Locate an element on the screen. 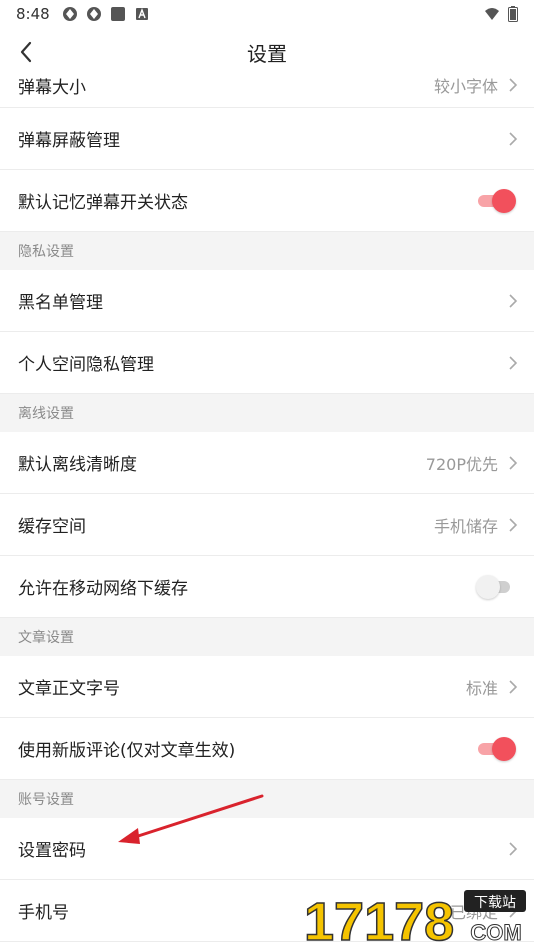 The height and width of the screenshot is (950, 534). row-label: 默认离线清晰度 is located at coordinates (77, 465).